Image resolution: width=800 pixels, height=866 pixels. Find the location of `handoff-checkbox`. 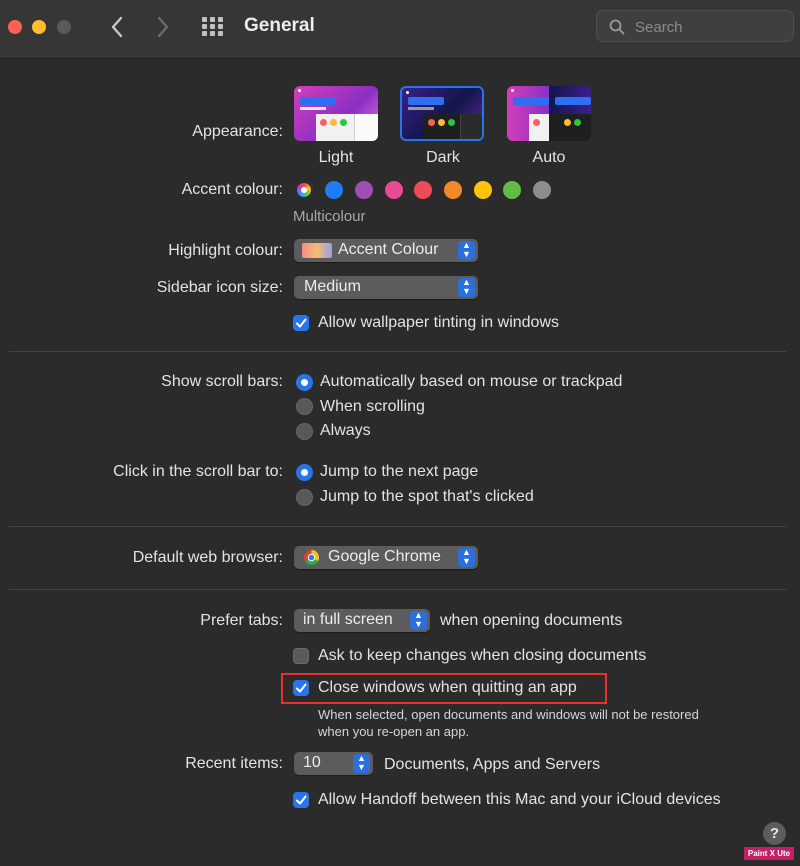

handoff-checkbox is located at coordinates (301, 800).